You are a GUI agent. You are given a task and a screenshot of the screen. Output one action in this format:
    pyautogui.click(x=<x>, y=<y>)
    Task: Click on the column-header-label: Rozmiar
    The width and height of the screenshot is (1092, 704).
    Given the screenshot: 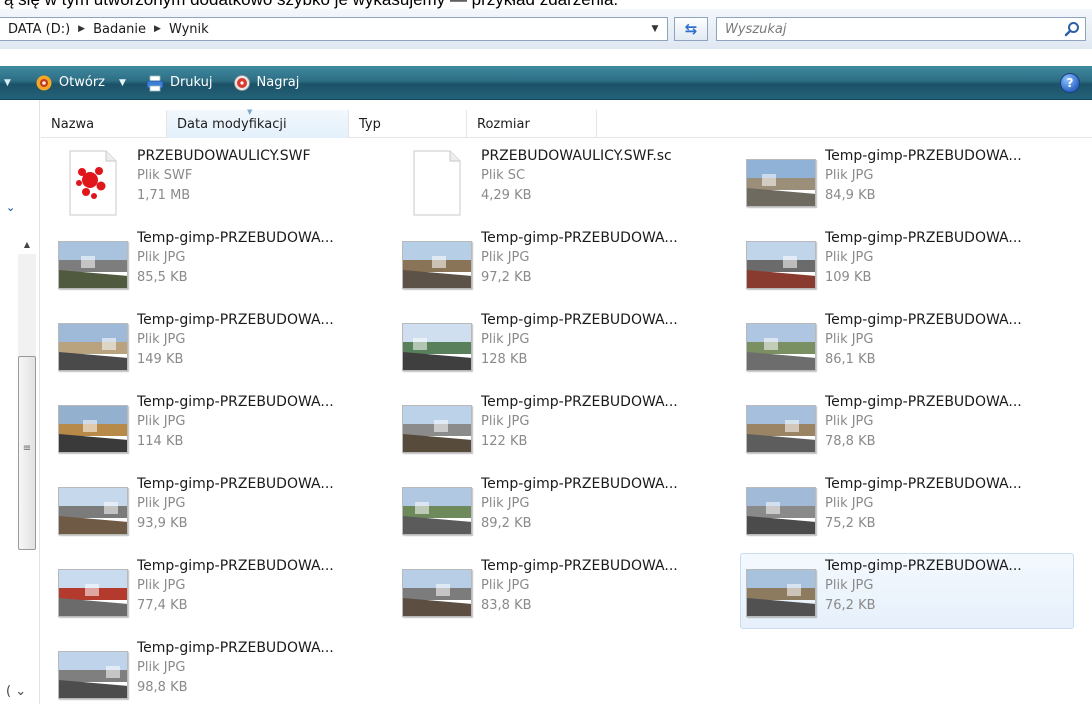 What is the action you would take?
    pyautogui.click(x=503, y=124)
    